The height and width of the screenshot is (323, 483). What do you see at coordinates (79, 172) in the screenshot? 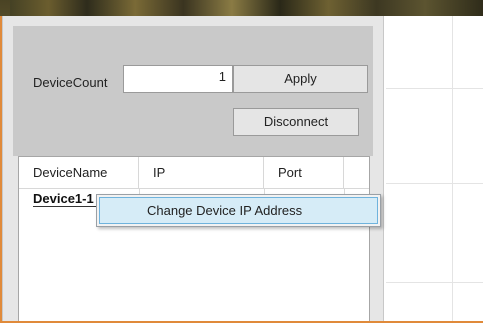
I see `column-header-device-name: DeviceName` at bounding box center [79, 172].